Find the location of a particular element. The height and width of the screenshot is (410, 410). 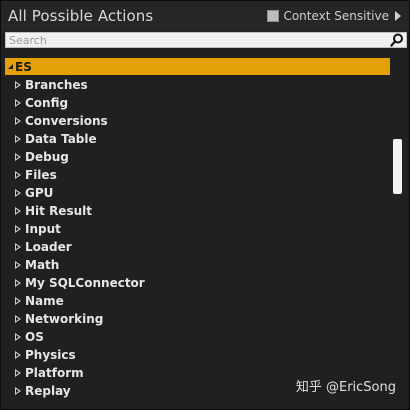

tree-item-label: My SQLConnector is located at coordinates (85, 283).